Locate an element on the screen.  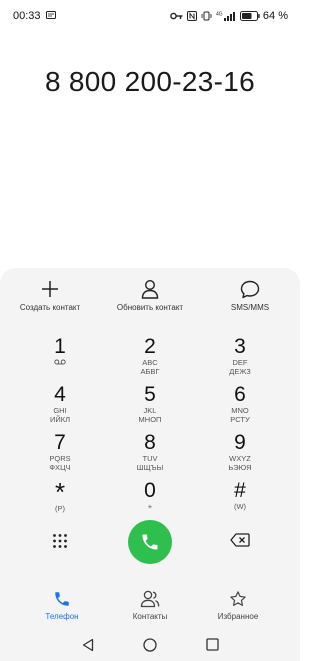
vibrate-icon is located at coordinates (206, 16).